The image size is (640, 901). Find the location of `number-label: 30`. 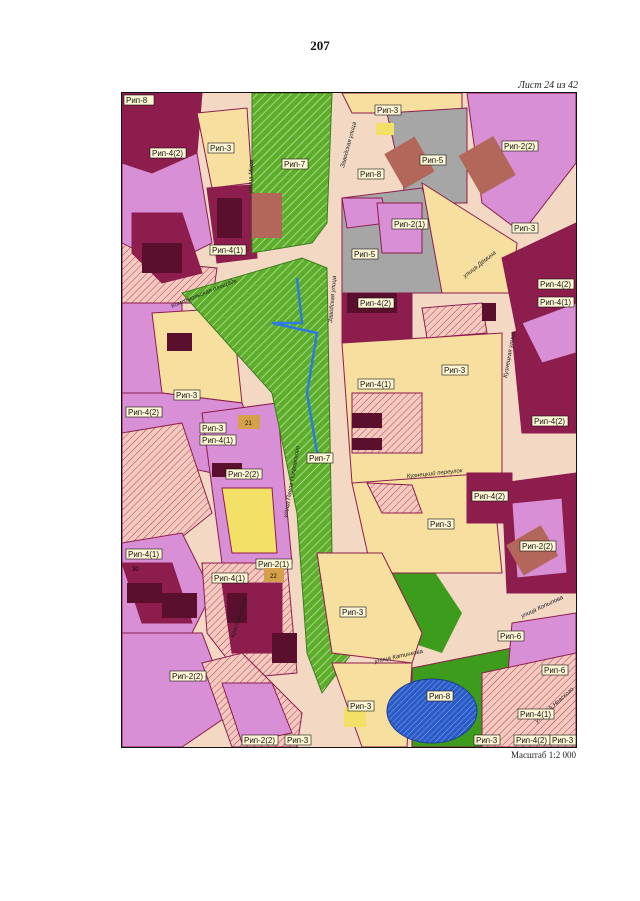

number-label: 30 is located at coordinates (135, 570).